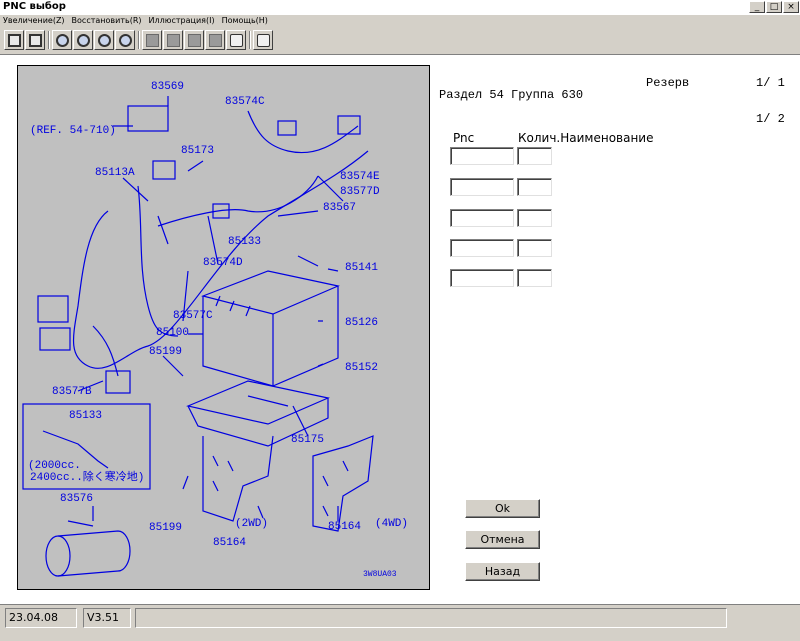 The width and height of the screenshot is (800, 641). I want to click on maximize-button: □, so click(774, 7).